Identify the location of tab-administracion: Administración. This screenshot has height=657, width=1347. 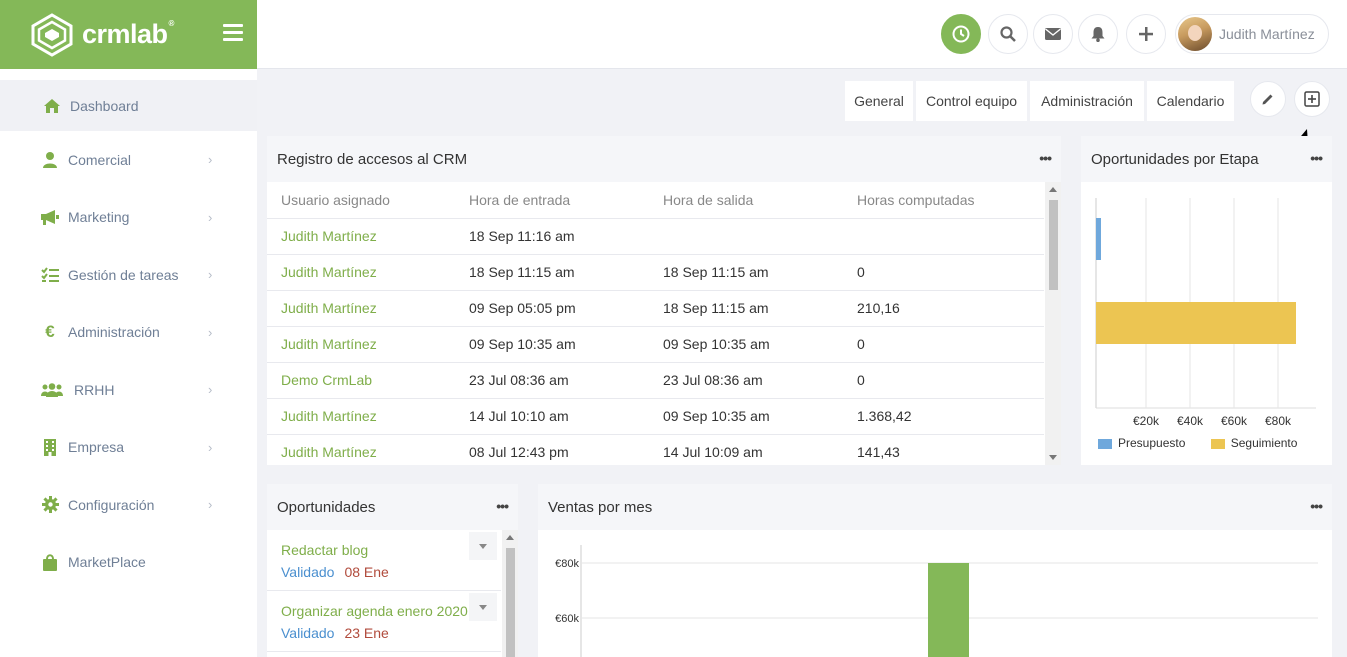
(1087, 101).